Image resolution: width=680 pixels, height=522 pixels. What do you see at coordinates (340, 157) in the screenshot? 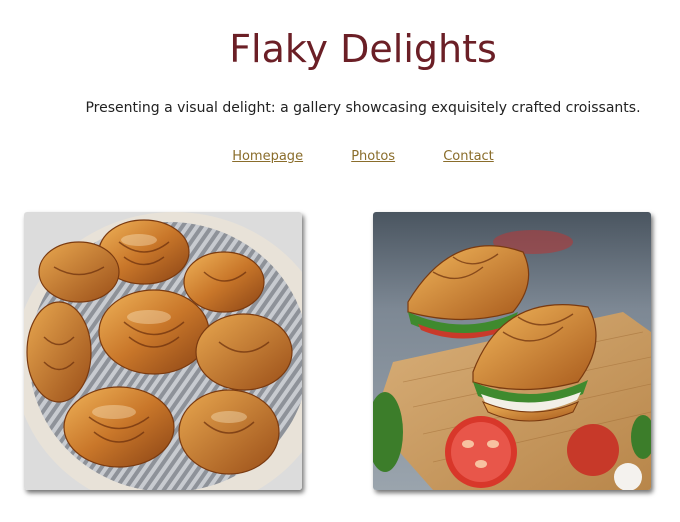
I see `main-nav: Homepage Photos Contact` at bounding box center [340, 157].